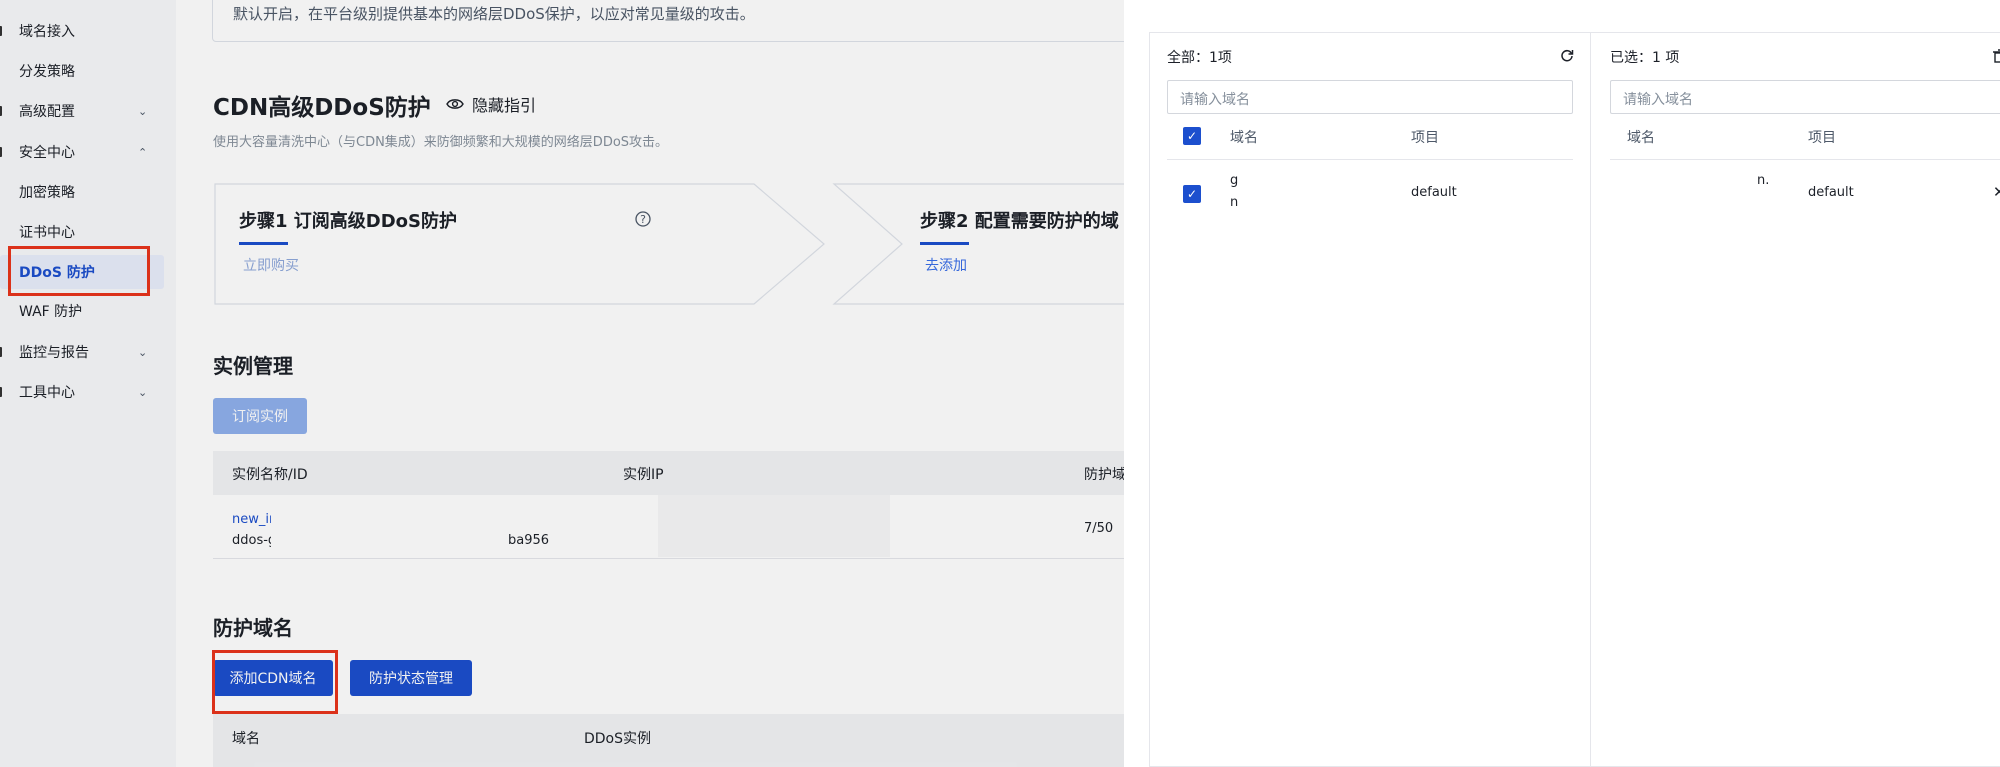 This screenshot has height=767, width=2000. What do you see at coordinates (1996, 56) in the screenshot?
I see `clear-all-icon` at bounding box center [1996, 56].